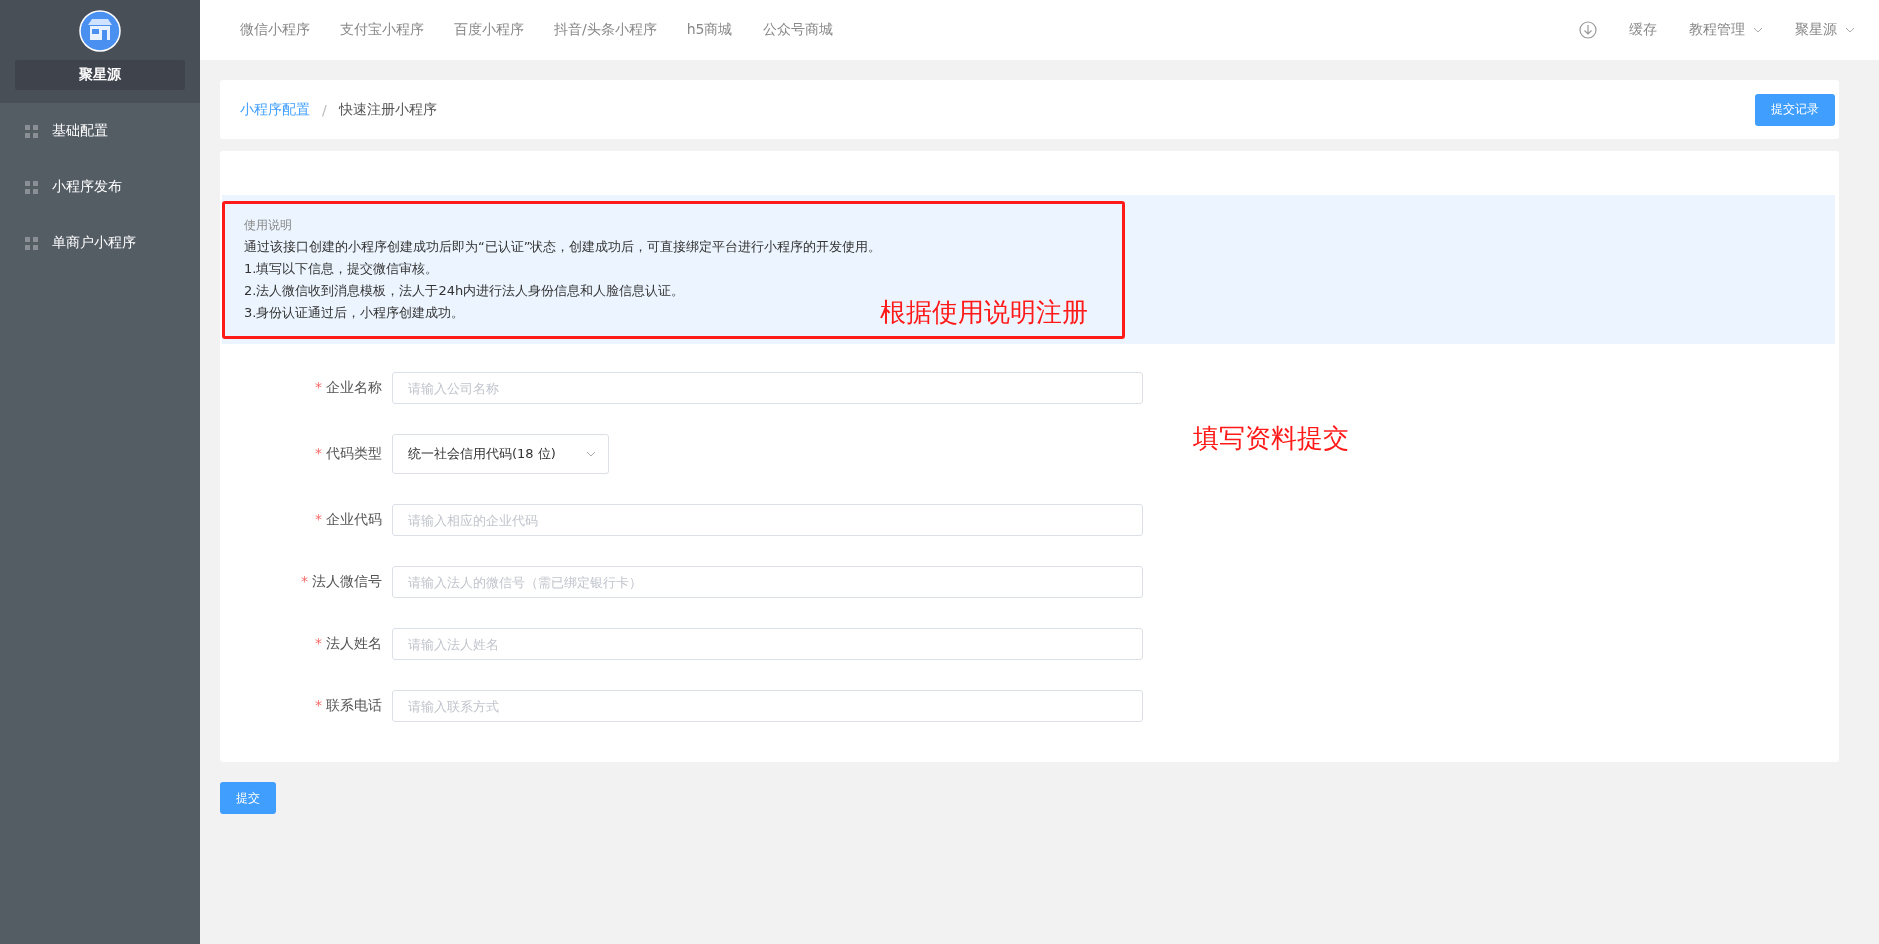  What do you see at coordinates (268, 225) in the screenshot?
I see `notice-title: 使用说明` at bounding box center [268, 225].